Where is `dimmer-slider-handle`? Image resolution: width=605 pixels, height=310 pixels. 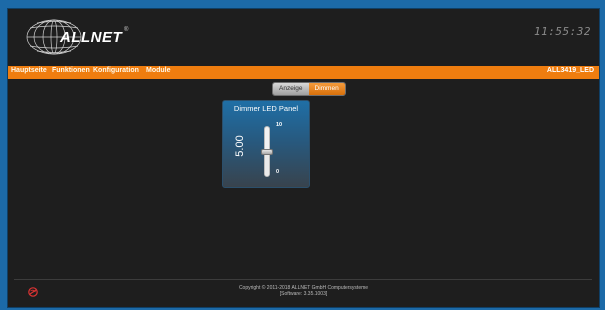
dimmer-slider-handle is located at coordinates (267, 151).